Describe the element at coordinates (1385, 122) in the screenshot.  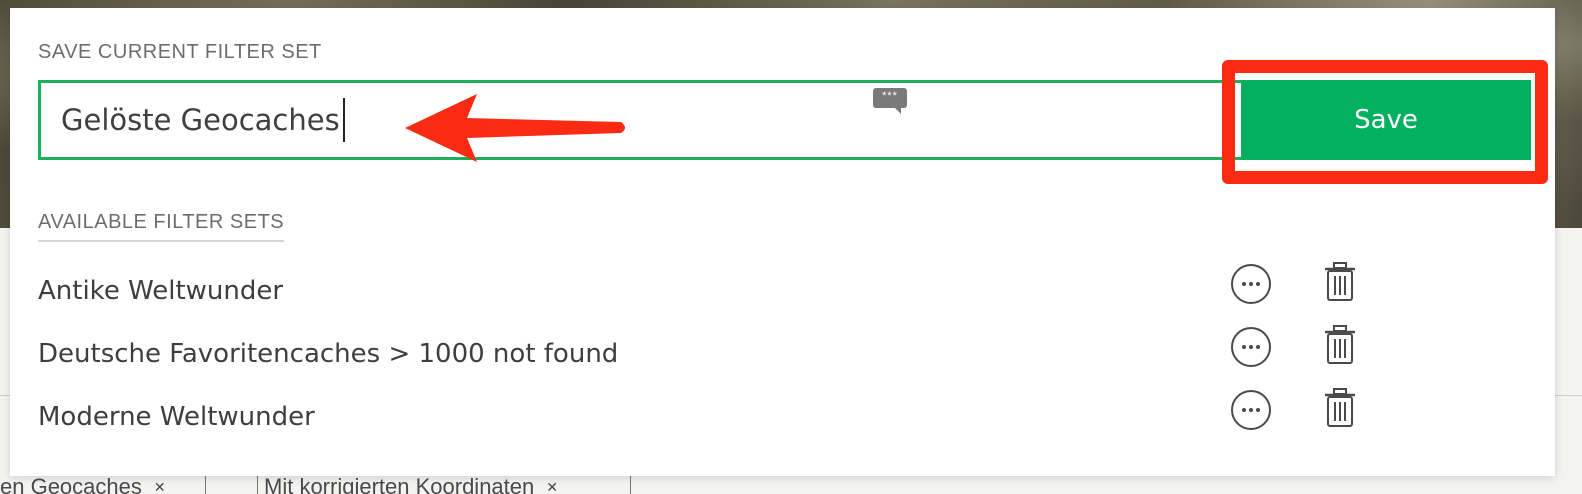
I see `annotation-highlight-box` at that location.